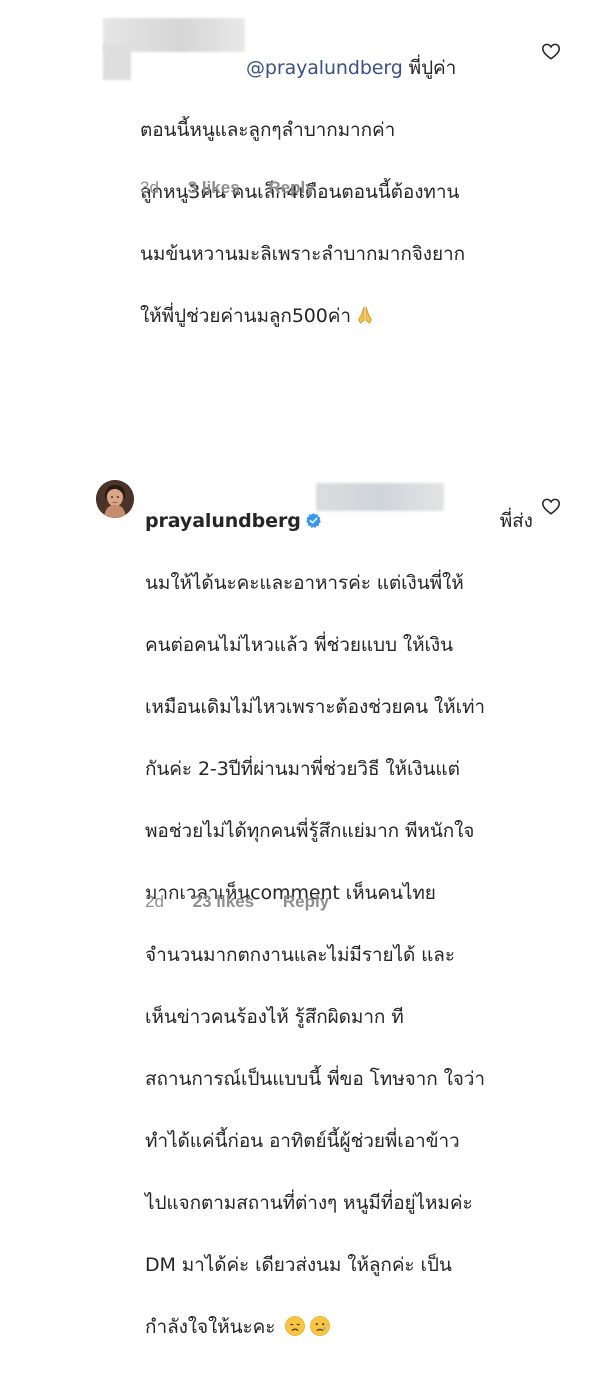  I want to click on avatar, so click(115, 499).